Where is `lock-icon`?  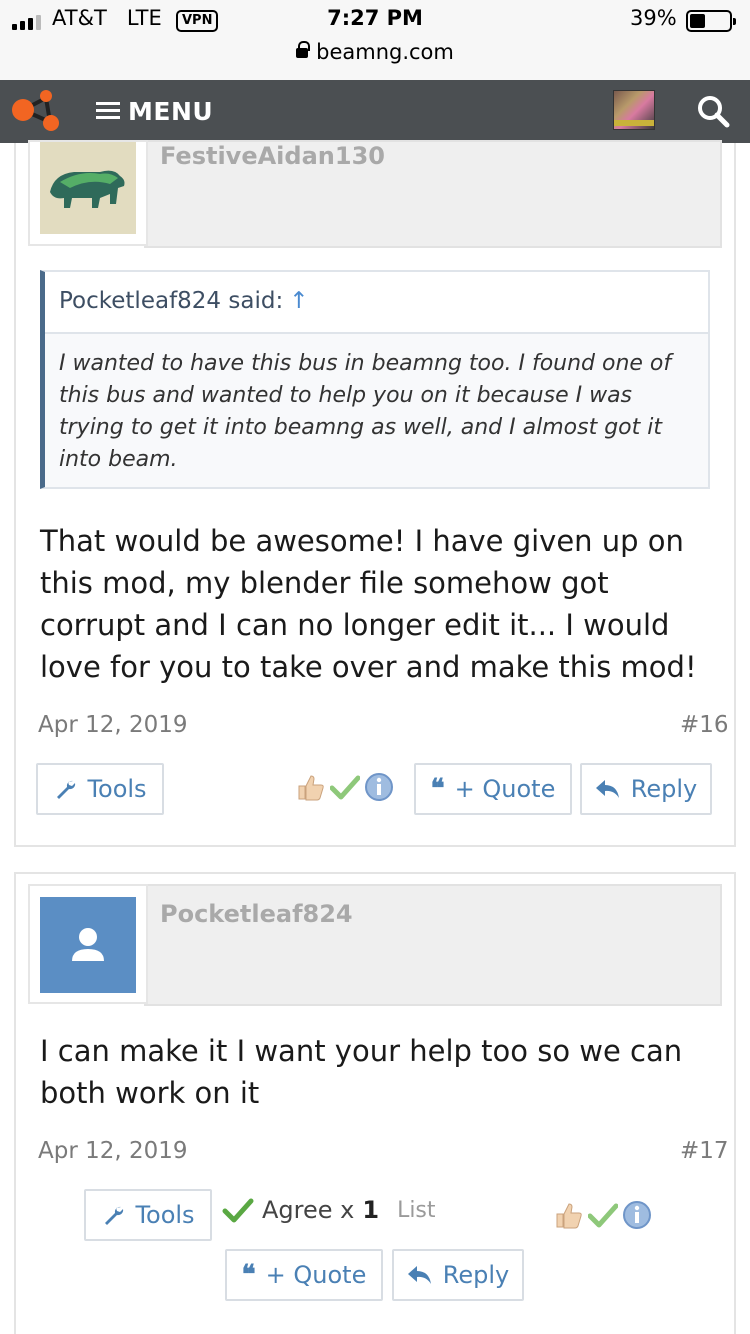 lock-icon is located at coordinates (303, 49).